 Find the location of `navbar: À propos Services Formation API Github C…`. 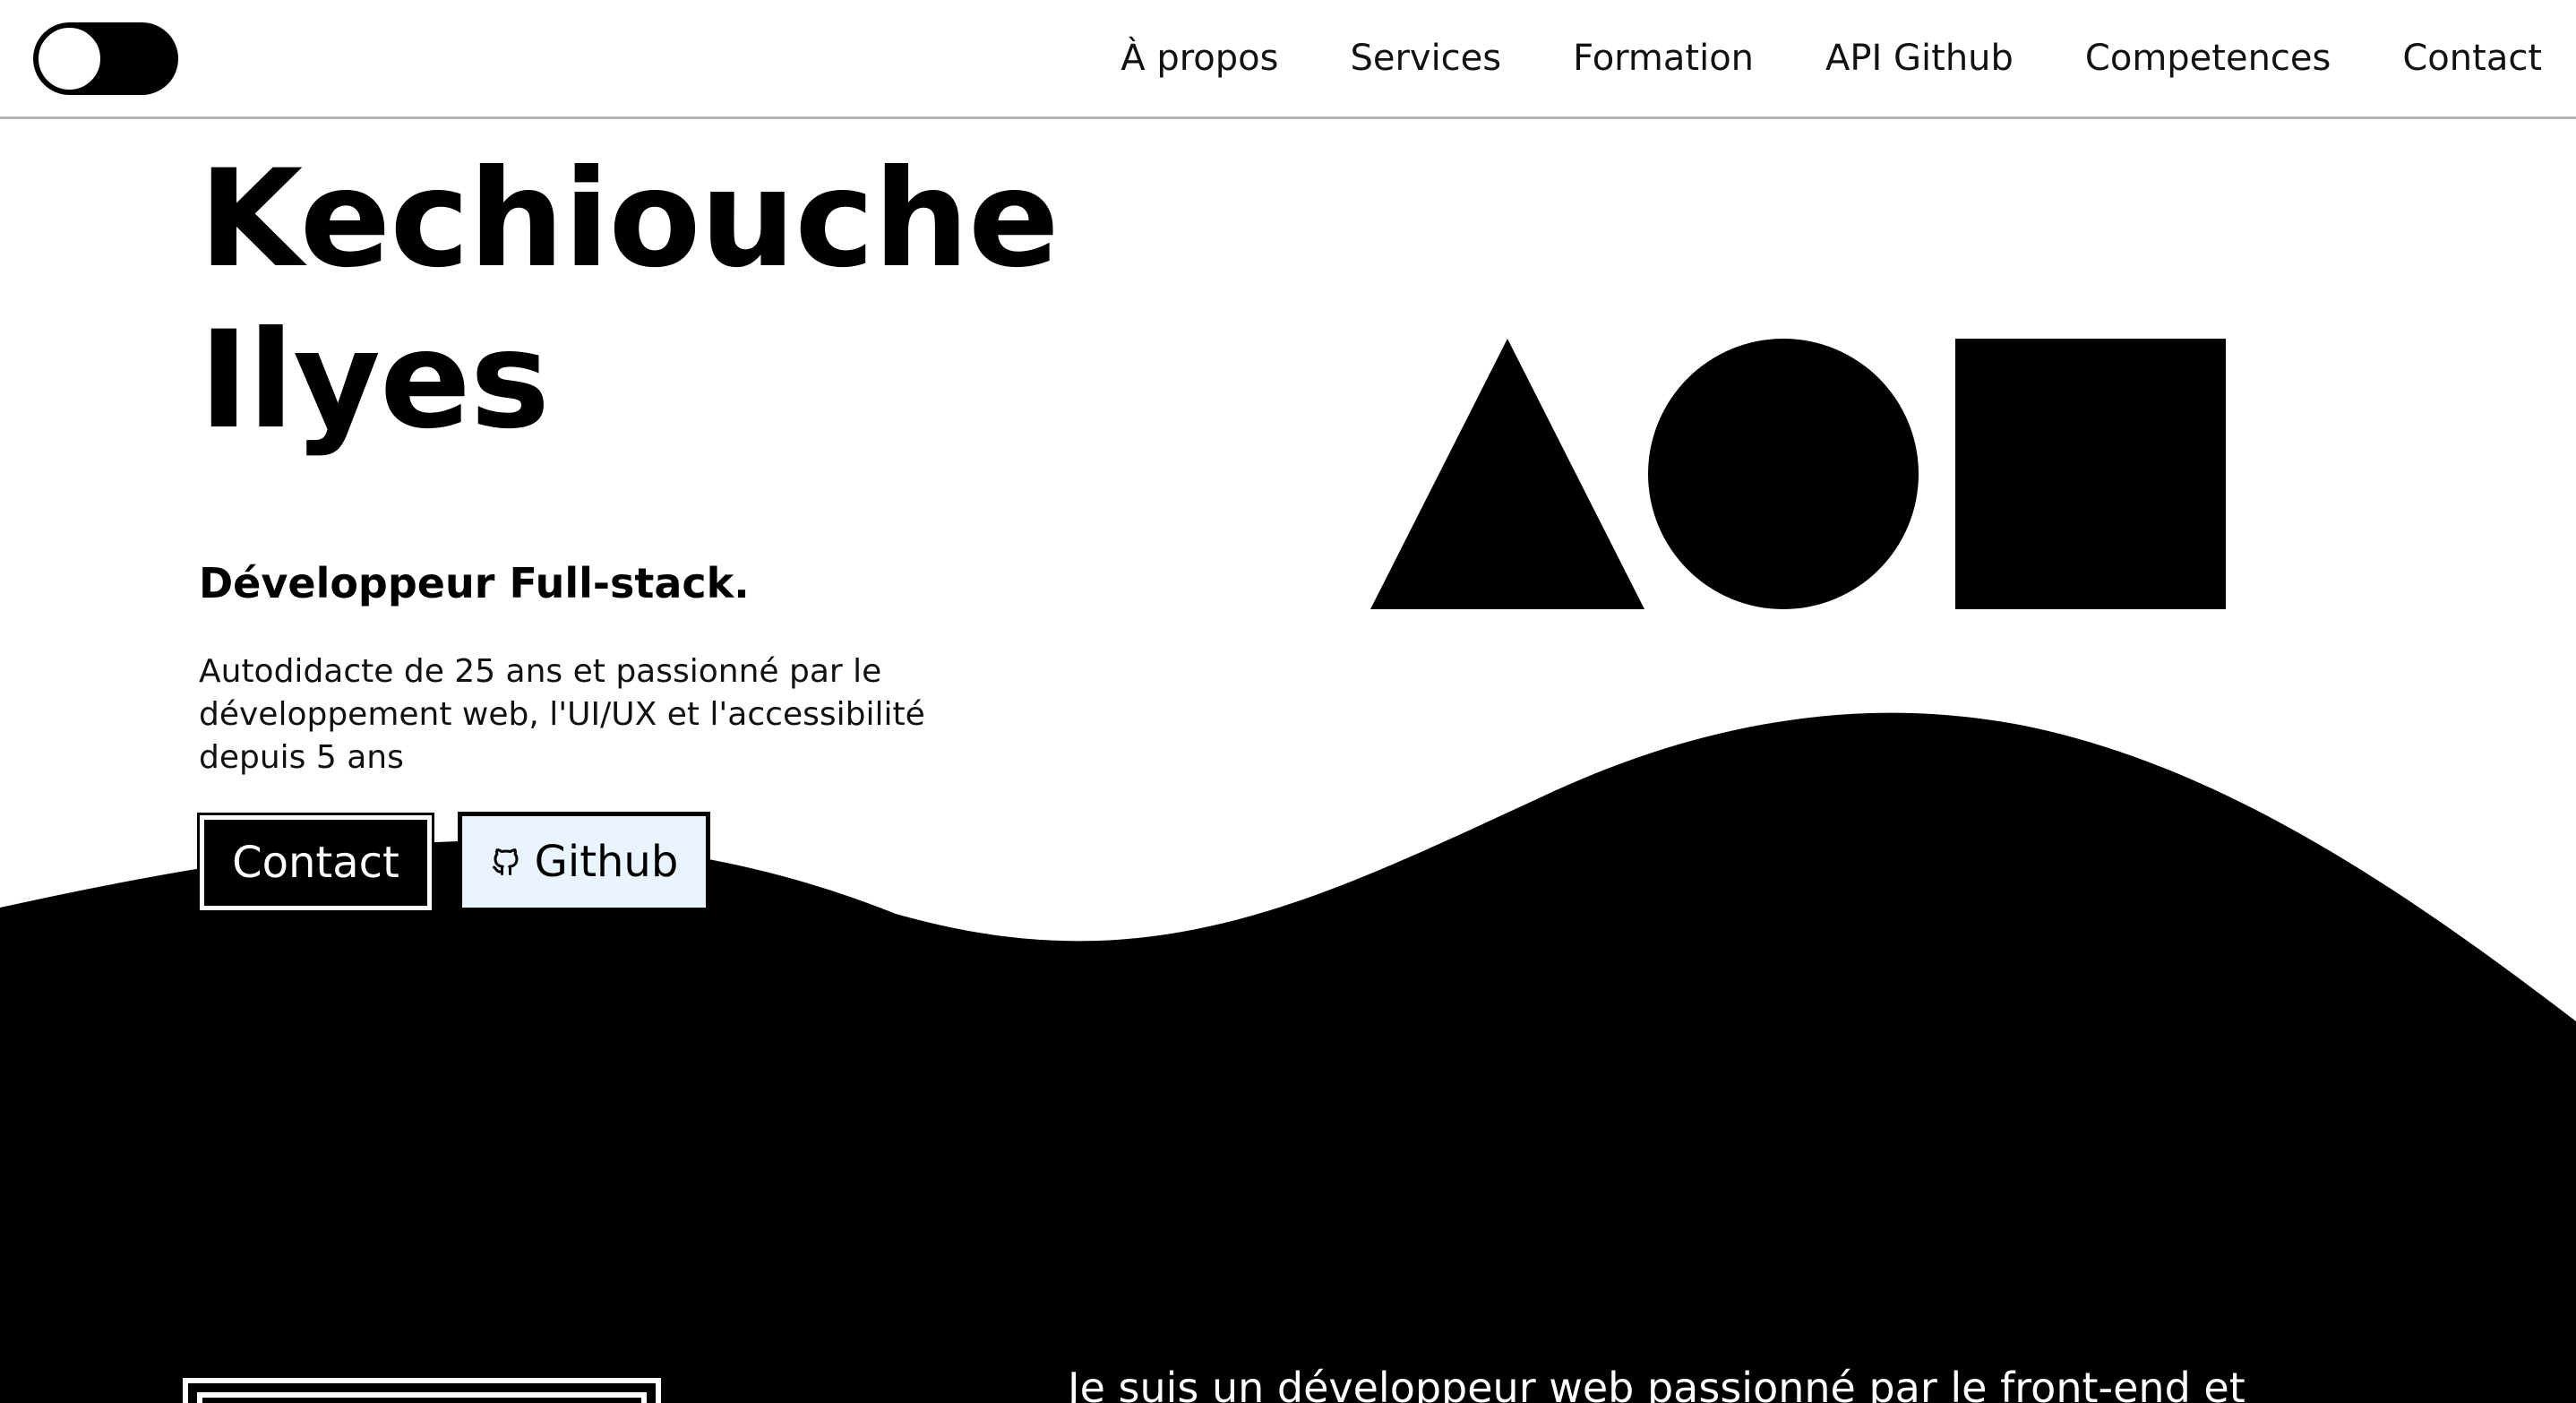

navbar: À propos Services Formation API Github C… is located at coordinates (1288, 59).